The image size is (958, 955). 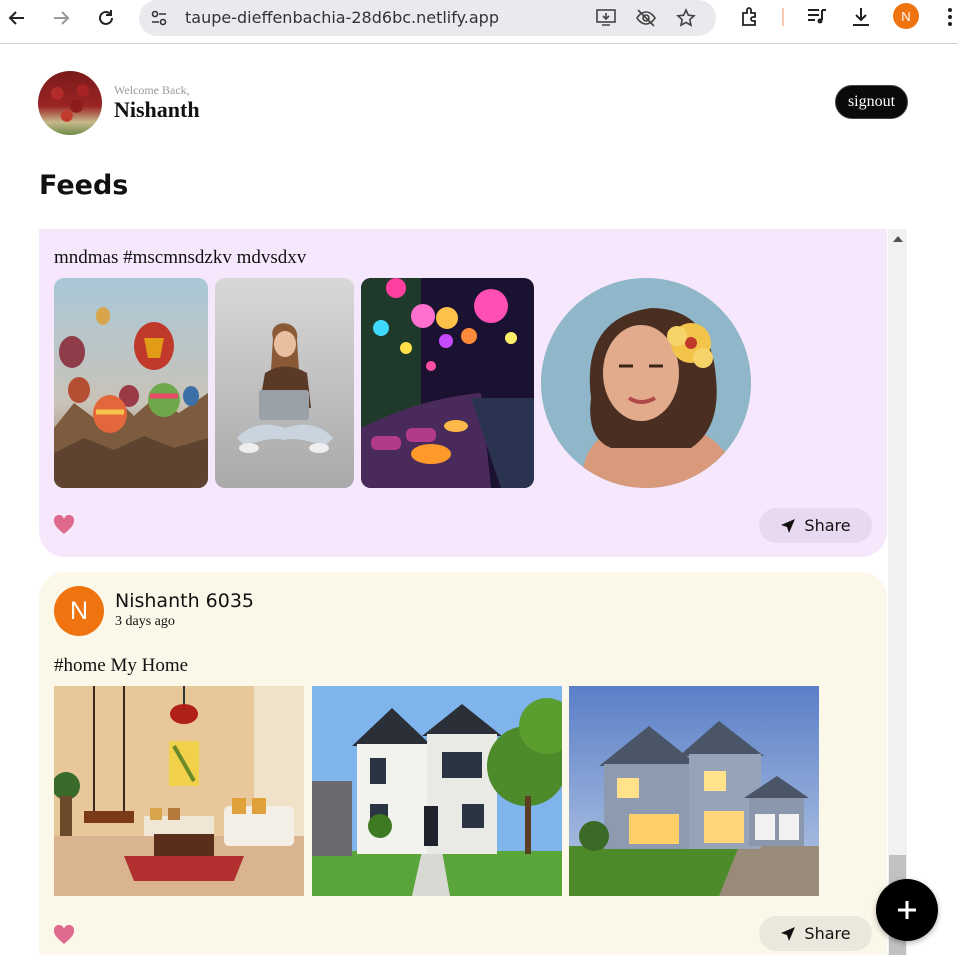 What do you see at coordinates (70, 103) in the screenshot?
I see `user-avatar` at bounding box center [70, 103].